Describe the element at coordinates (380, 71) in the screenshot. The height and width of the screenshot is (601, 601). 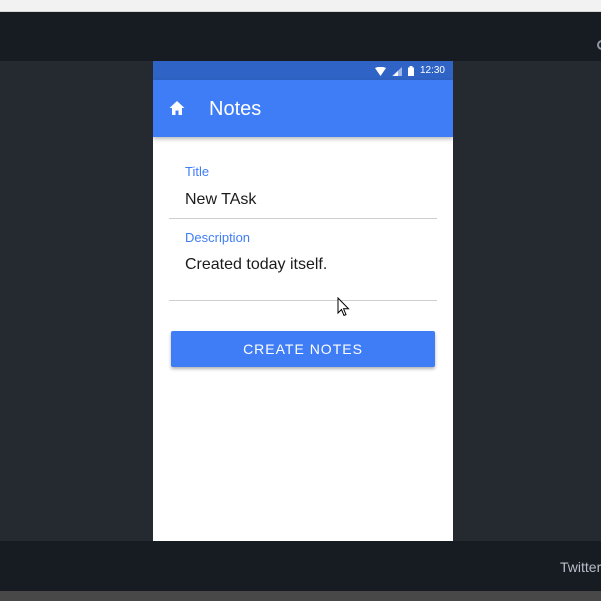
I see `wifi-icon` at that location.